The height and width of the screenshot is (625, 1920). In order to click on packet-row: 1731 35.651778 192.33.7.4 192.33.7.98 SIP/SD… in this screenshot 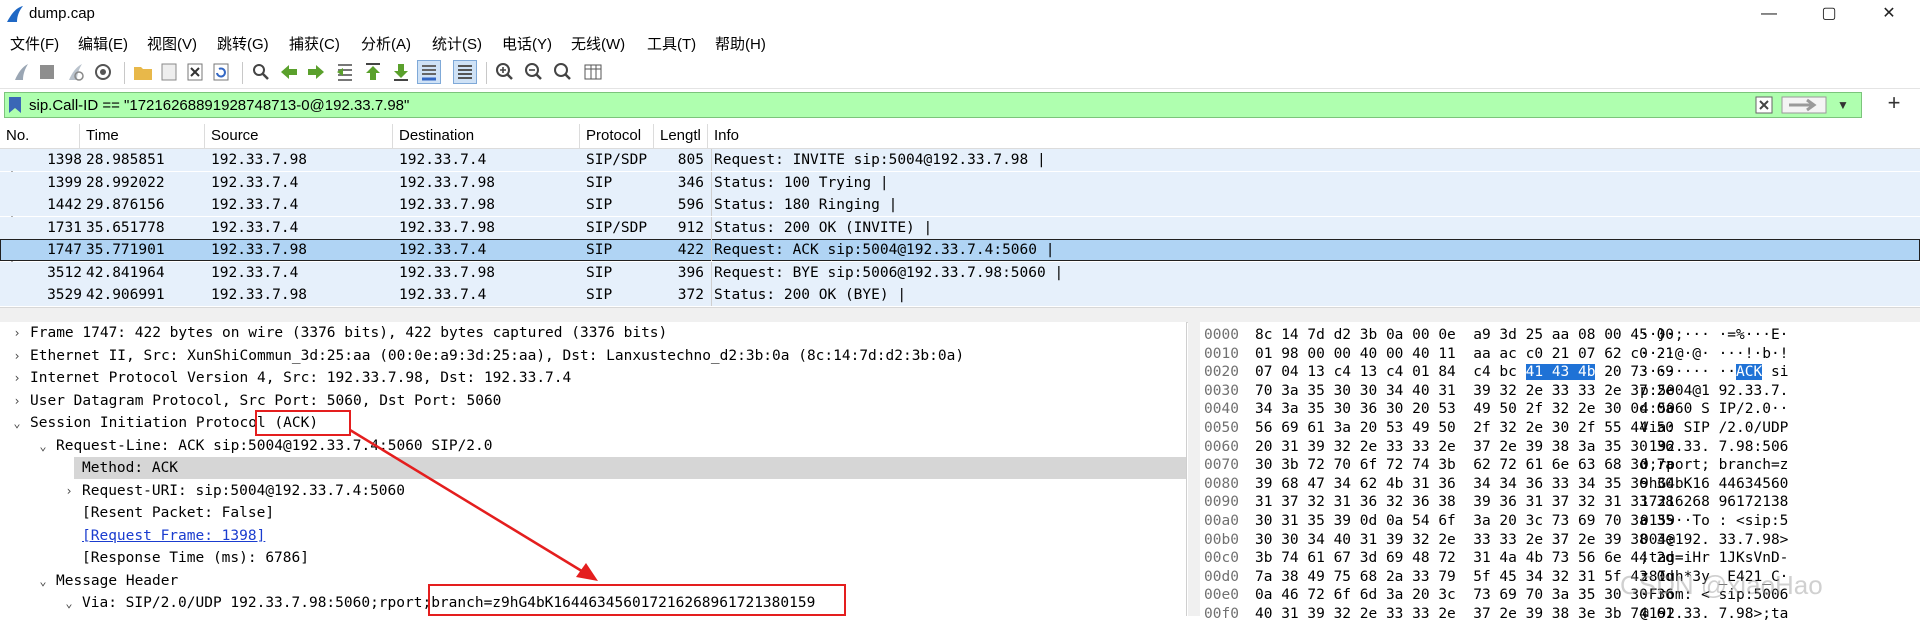, I will do `click(960, 227)`.